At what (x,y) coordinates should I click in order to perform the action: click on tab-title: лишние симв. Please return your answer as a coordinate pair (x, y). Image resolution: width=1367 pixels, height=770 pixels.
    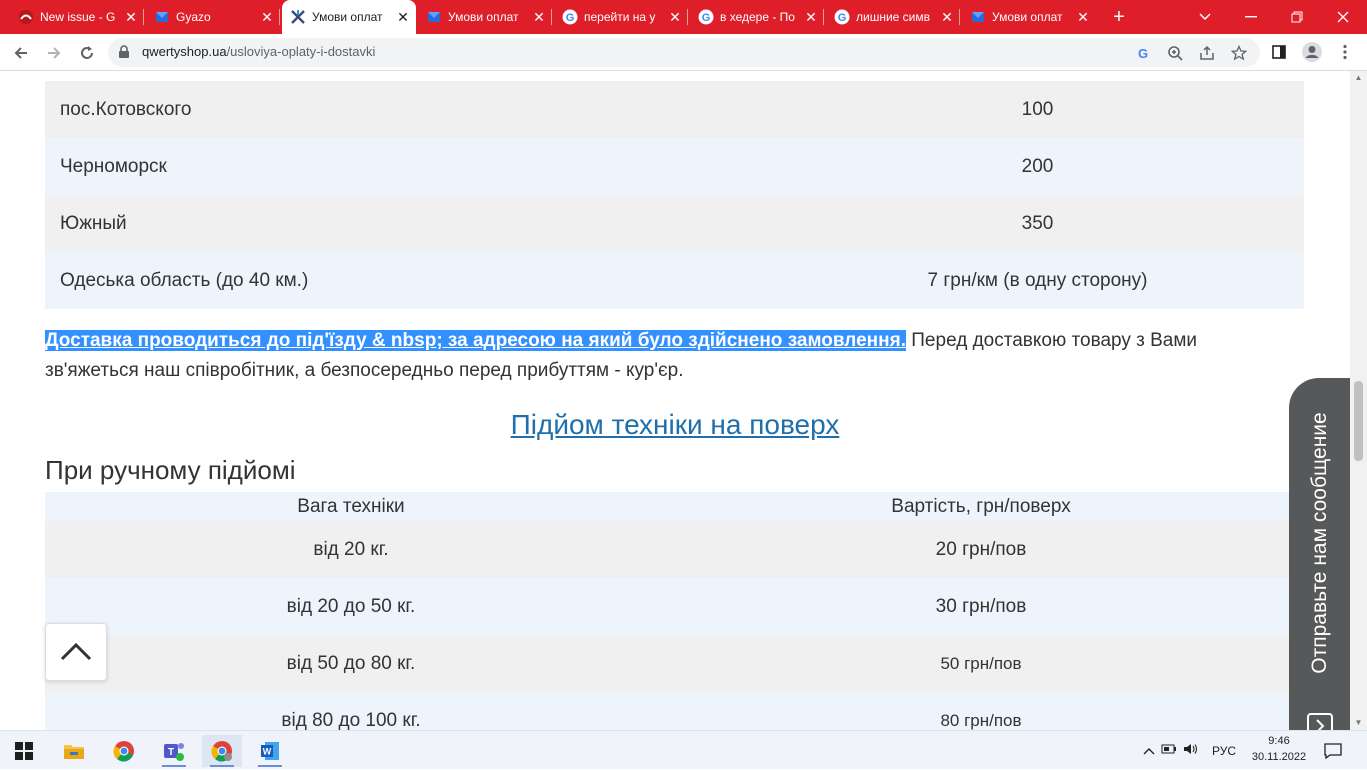
    Looking at the image, I should click on (893, 17).